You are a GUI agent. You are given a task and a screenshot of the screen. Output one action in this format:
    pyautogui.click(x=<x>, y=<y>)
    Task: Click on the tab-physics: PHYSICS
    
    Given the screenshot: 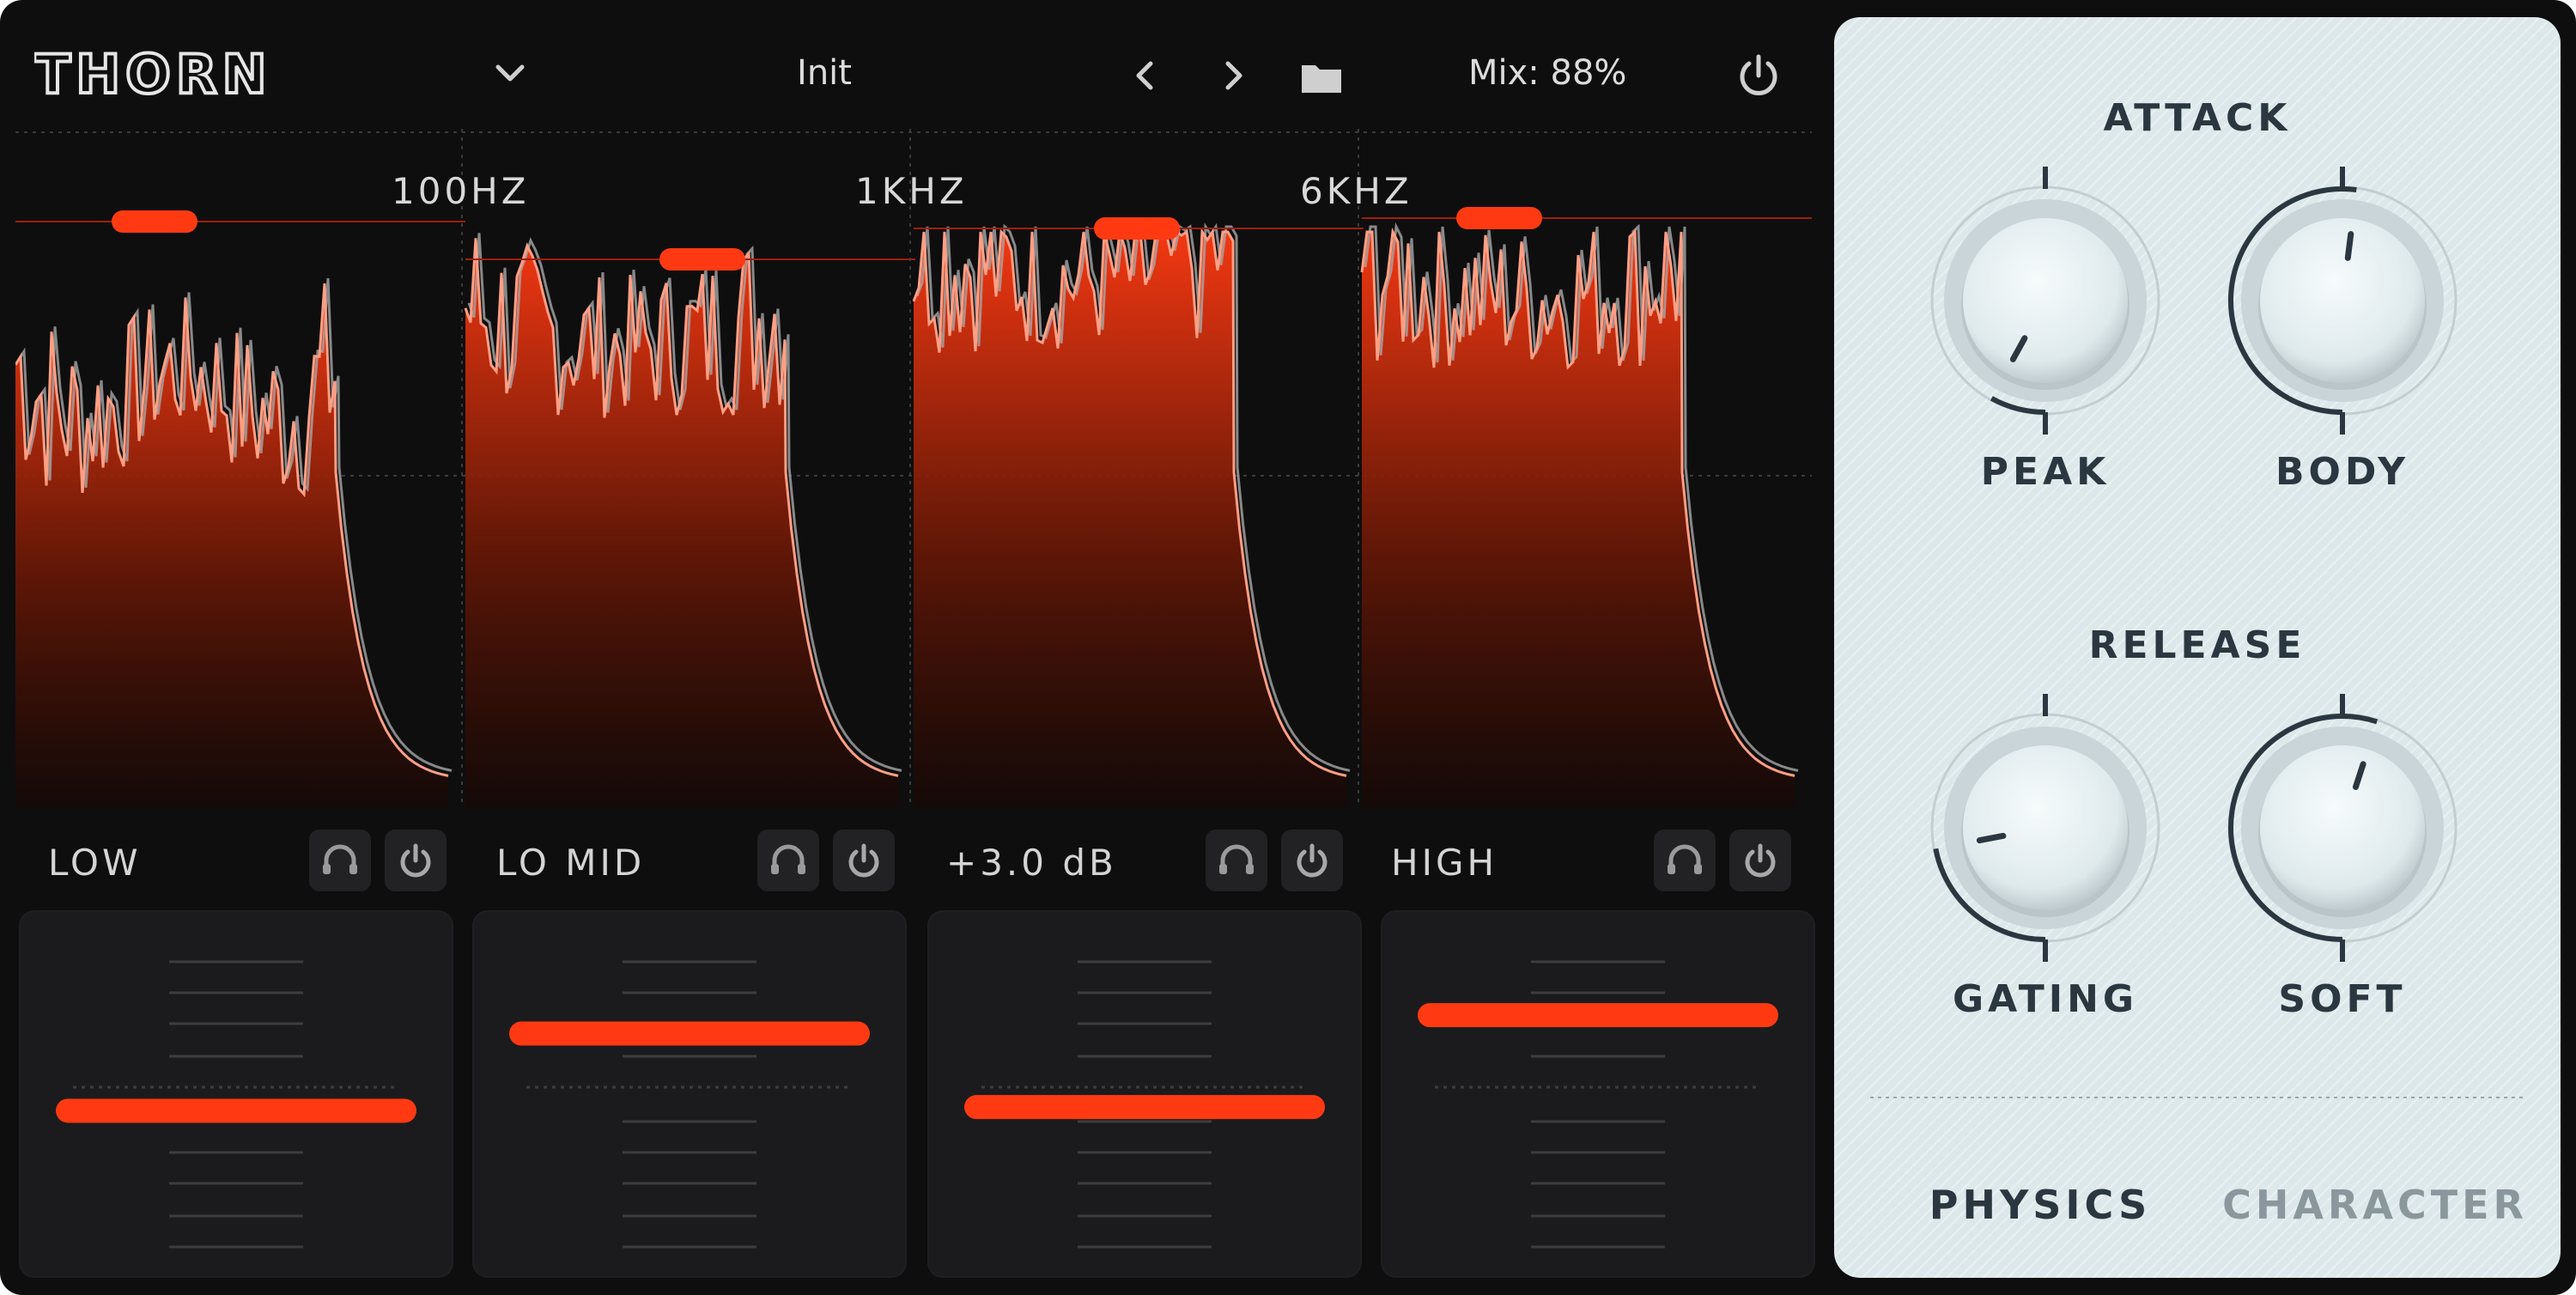 What is the action you would take?
    pyautogui.click(x=2041, y=1205)
    